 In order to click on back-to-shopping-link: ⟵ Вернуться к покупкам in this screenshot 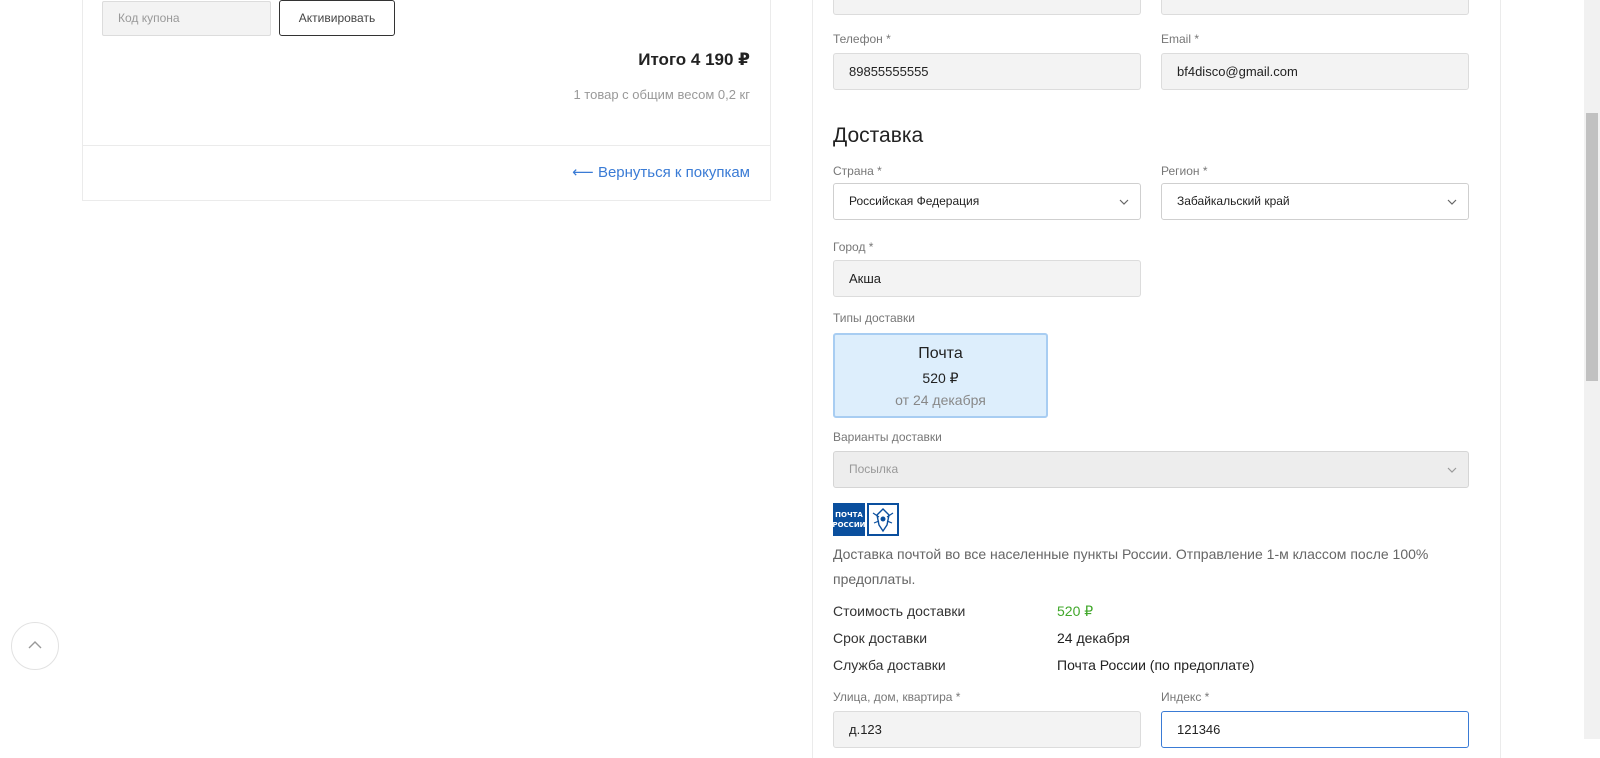, I will do `click(661, 172)`.